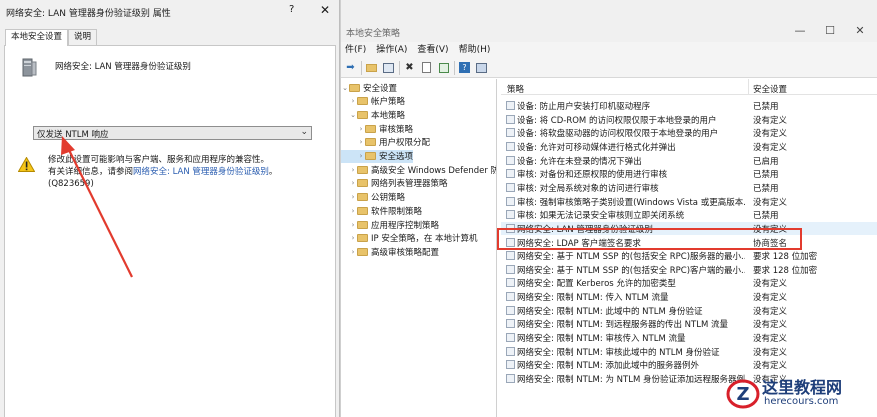 This screenshot has width=877, height=417. Describe the element at coordinates (381, 210) in the screenshot. I see `tree-item: › 软件限制策略` at that location.